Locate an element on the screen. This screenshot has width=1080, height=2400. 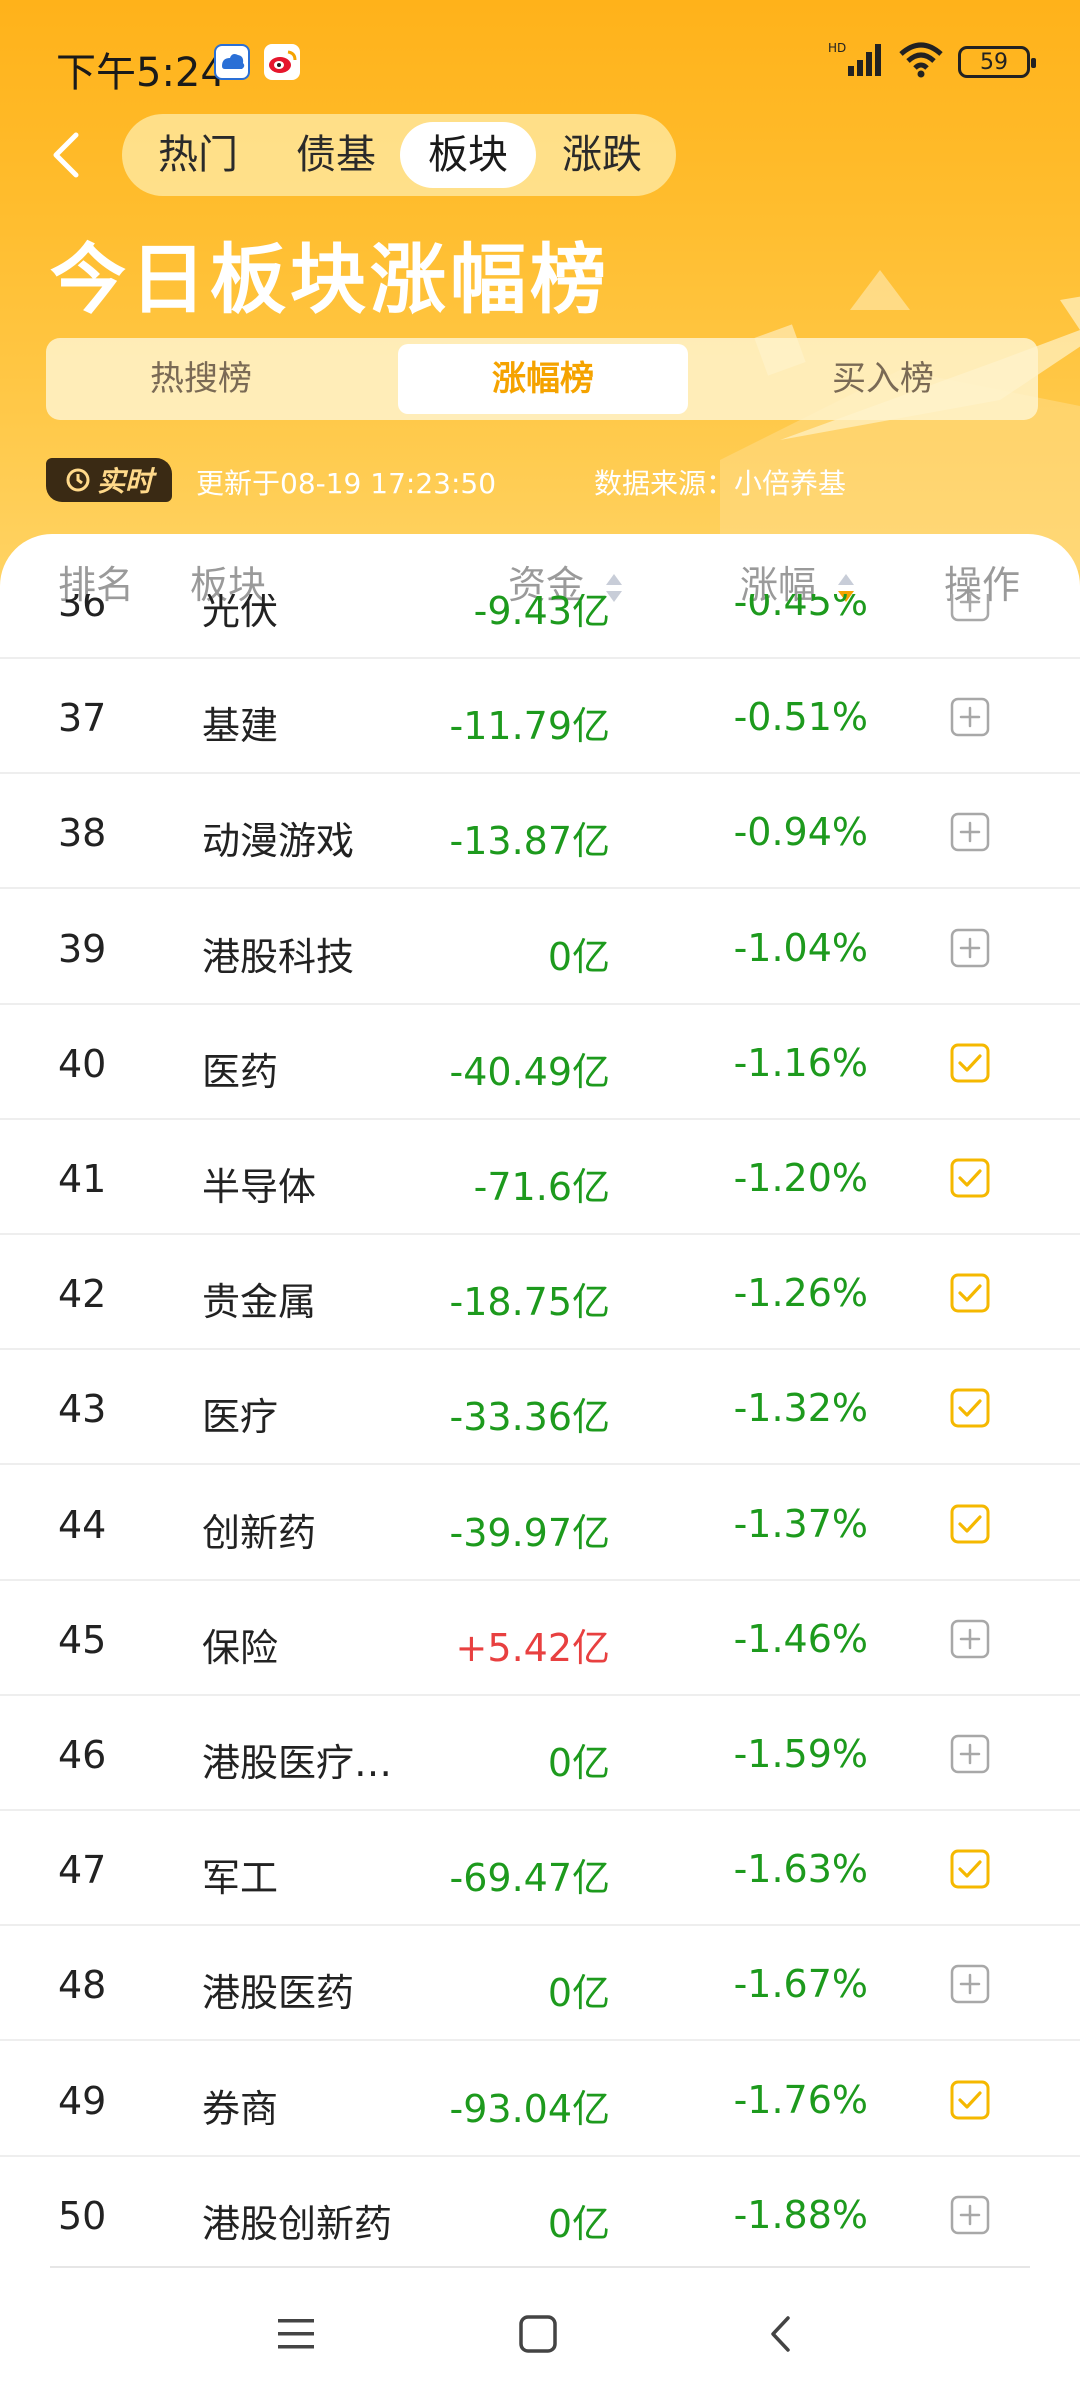
change-cell: -0.94% is located at coordinates (800, 832).